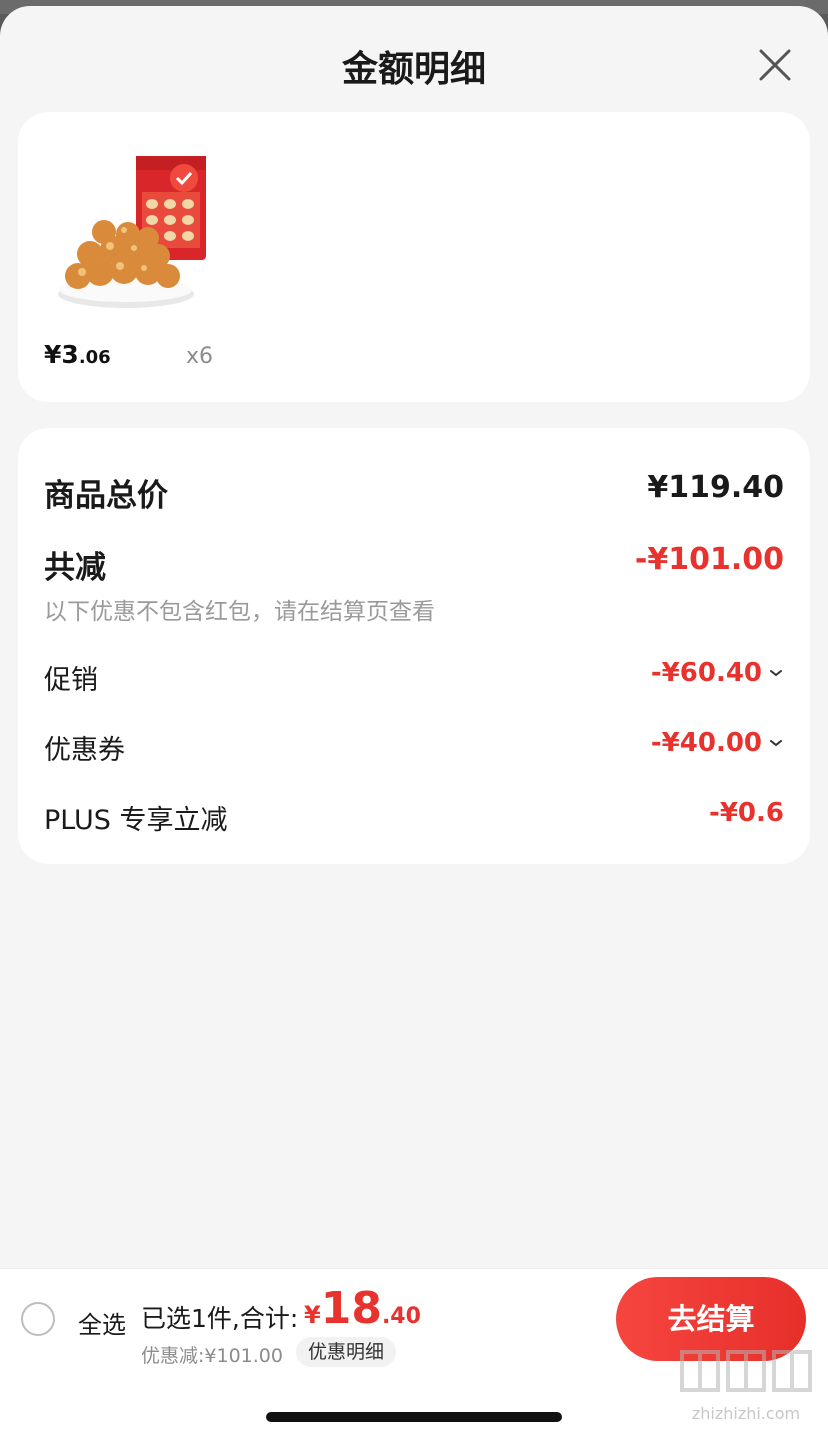 This screenshot has height=1441, width=828. What do you see at coordinates (351, 1308) in the screenshot?
I see `sum-integer: 18` at bounding box center [351, 1308].